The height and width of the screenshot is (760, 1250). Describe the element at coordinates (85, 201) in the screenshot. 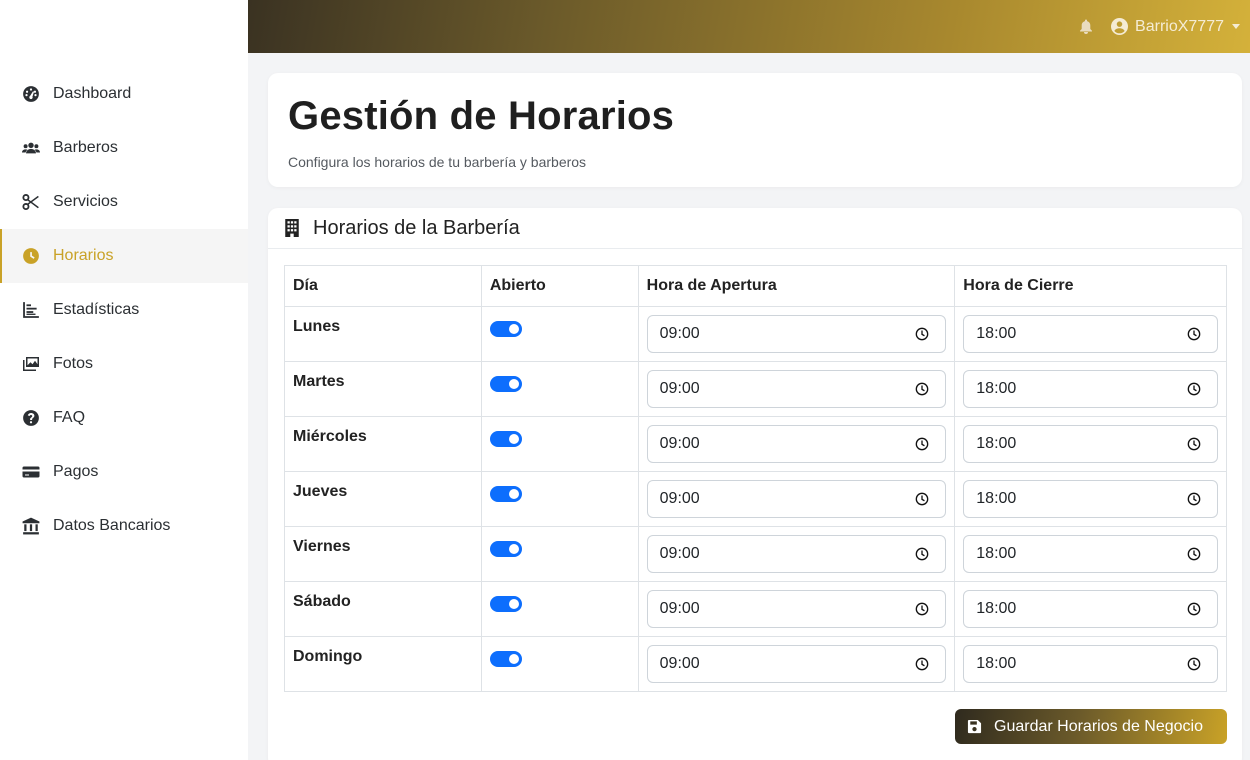

I see `sidebar-item-label: Servicios` at that location.